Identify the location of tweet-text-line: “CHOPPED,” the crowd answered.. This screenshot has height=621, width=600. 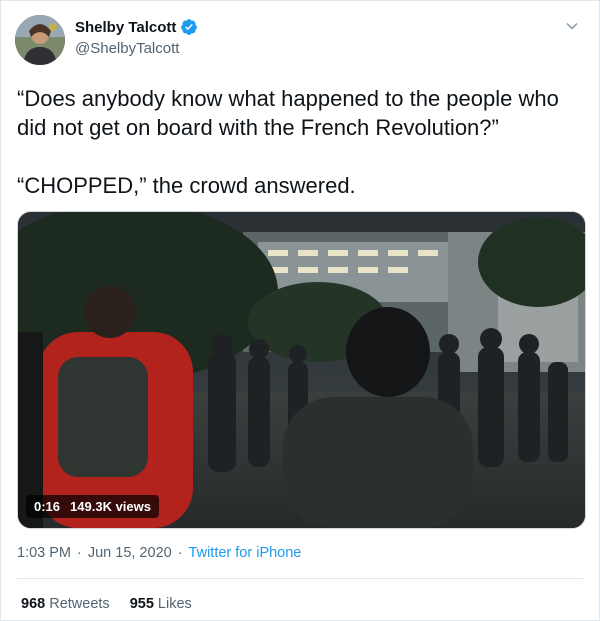
(186, 185).